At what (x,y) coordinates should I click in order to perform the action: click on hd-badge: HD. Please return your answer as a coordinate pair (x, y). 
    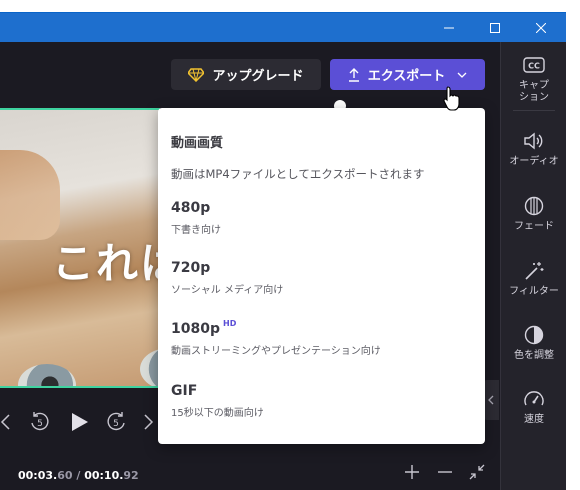
    Looking at the image, I should click on (230, 323).